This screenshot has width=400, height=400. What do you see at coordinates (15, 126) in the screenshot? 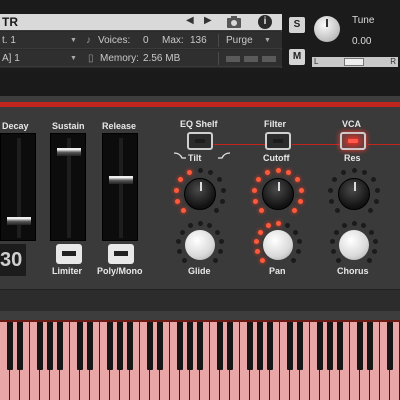
I see `decay-label: Decay` at bounding box center [15, 126].